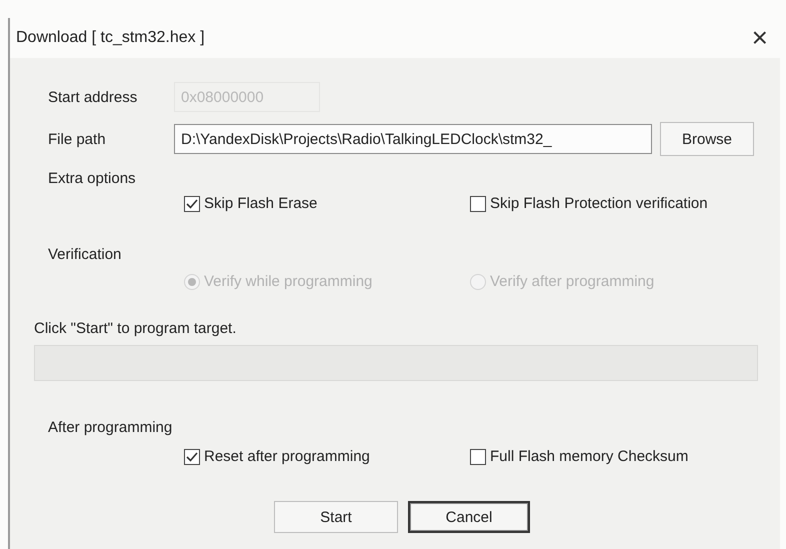 This screenshot has height=549, width=786. I want to click on field-label: Start address, so click(93, 97).